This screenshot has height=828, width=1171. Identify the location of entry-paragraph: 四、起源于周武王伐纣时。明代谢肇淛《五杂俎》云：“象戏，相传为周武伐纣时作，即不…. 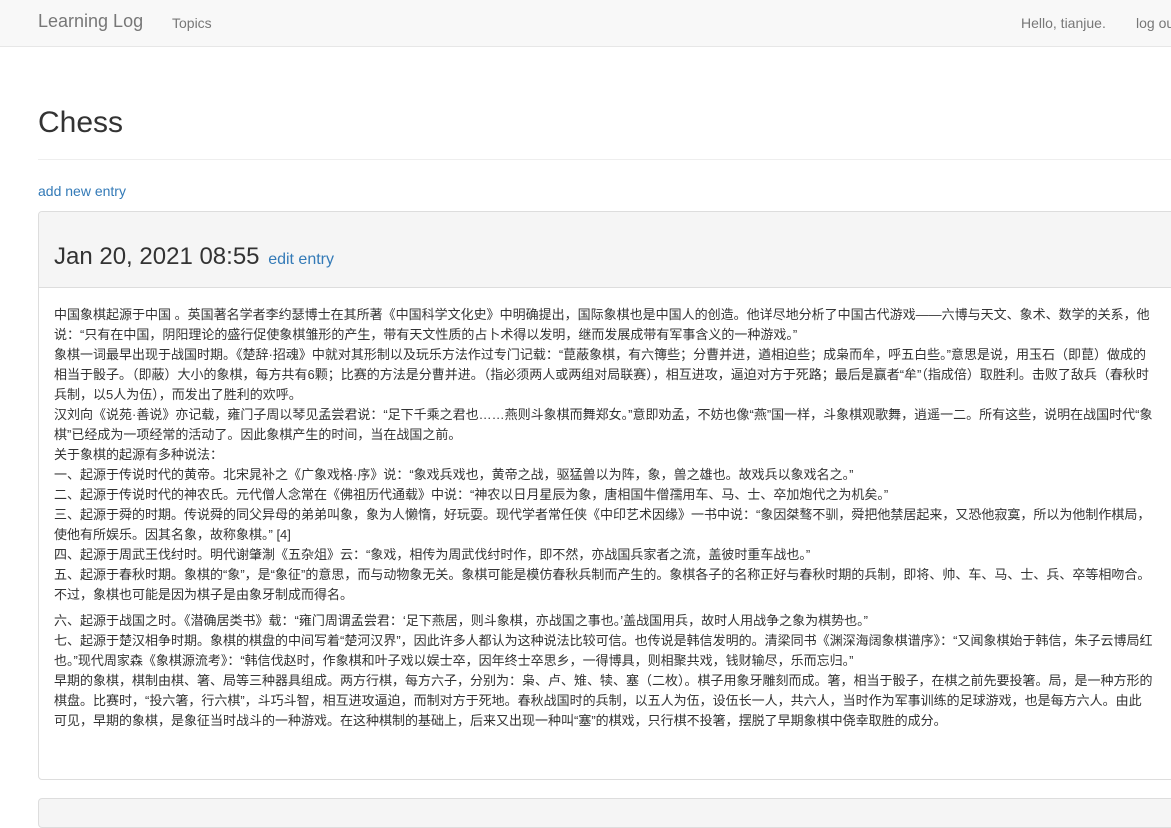
(432, 554).